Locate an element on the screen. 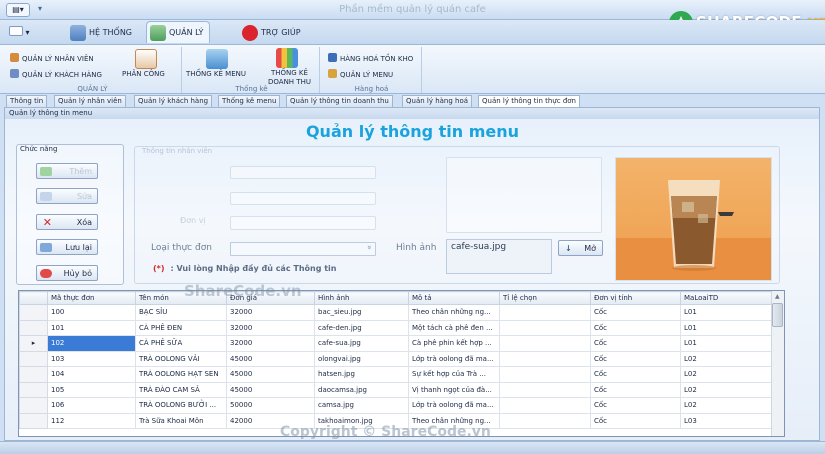 The width and height of the screenshot is (825, 454). tab-doanh-thu: Quản lý thông tin doanh thu is located at coordinates (339, 101).